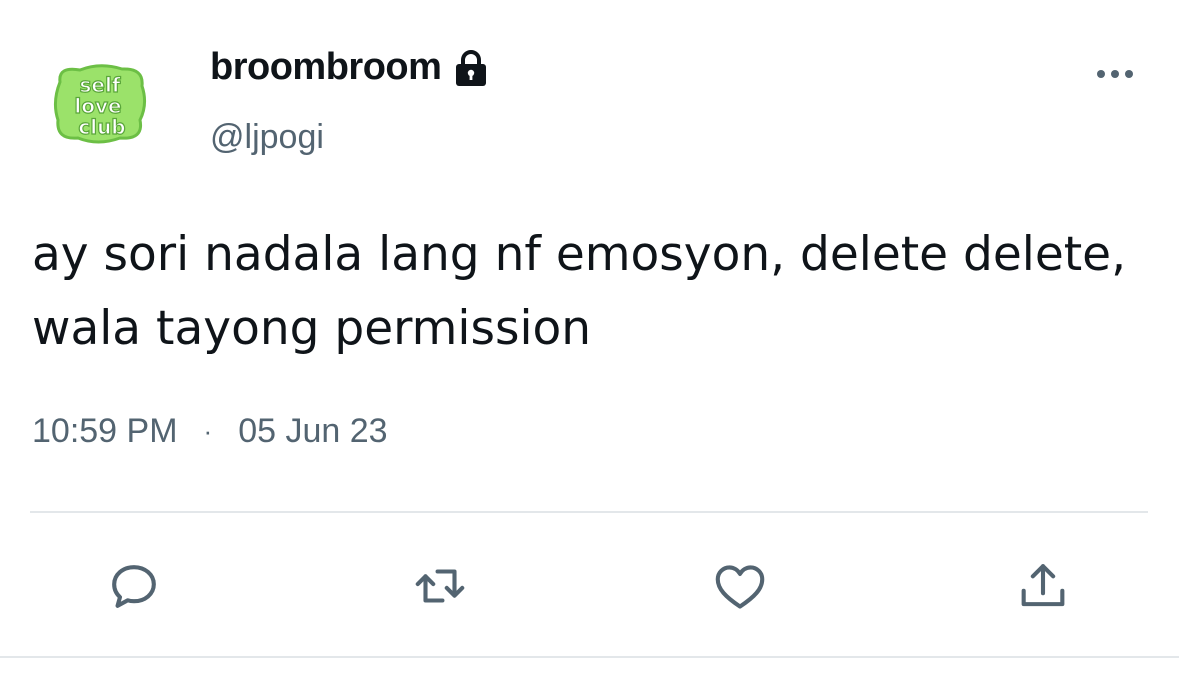 This screenshot has height=675, width=1179. I want to click on svg-text: club, so click(101, 127).